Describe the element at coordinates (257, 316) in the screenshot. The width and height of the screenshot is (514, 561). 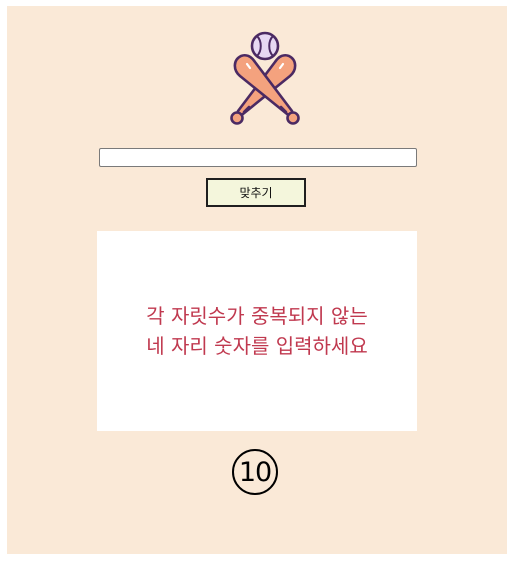
I see `instruction-line-1: 각 자릿수가 중복되지 않는` at that location.